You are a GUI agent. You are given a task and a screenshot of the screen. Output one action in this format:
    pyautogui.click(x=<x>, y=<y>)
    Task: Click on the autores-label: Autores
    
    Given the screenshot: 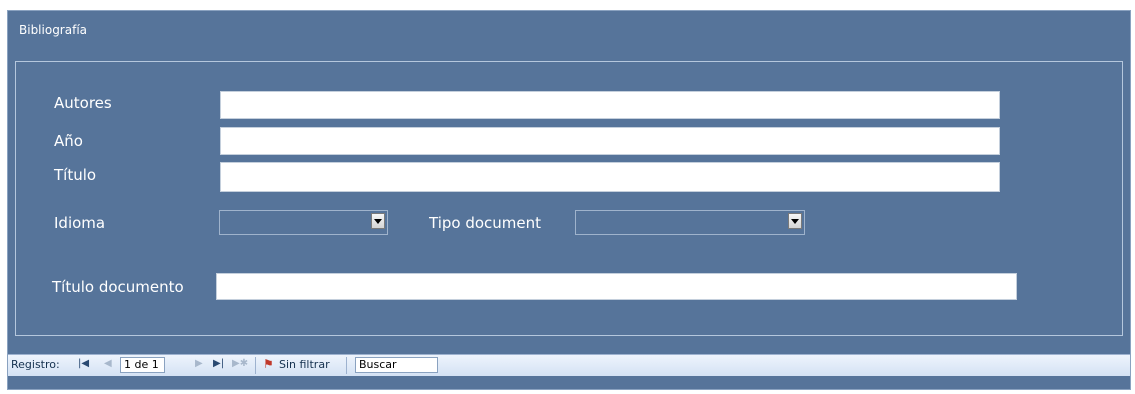 What is the action you would take?
    pyautogui.click(x=83, y=103)
    